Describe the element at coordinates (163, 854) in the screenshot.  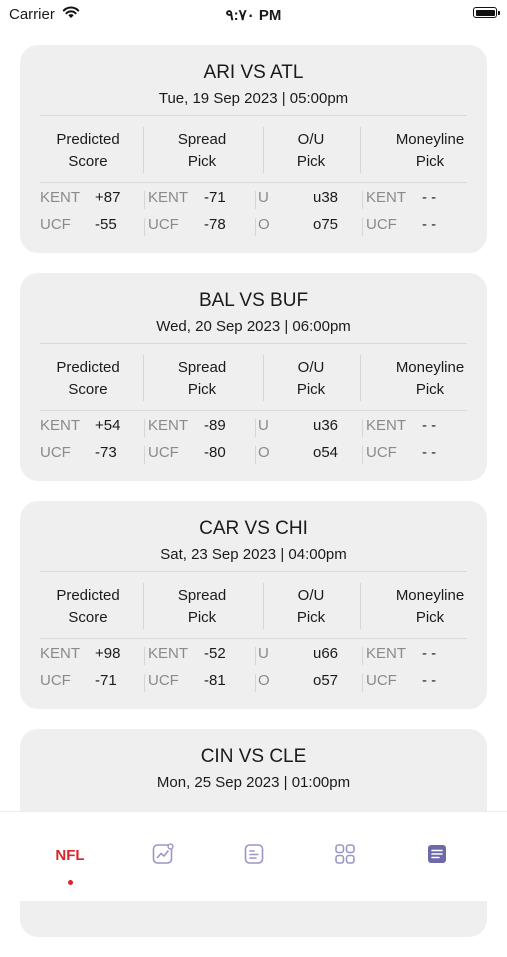
I see `trending-chart-icon` at that location.